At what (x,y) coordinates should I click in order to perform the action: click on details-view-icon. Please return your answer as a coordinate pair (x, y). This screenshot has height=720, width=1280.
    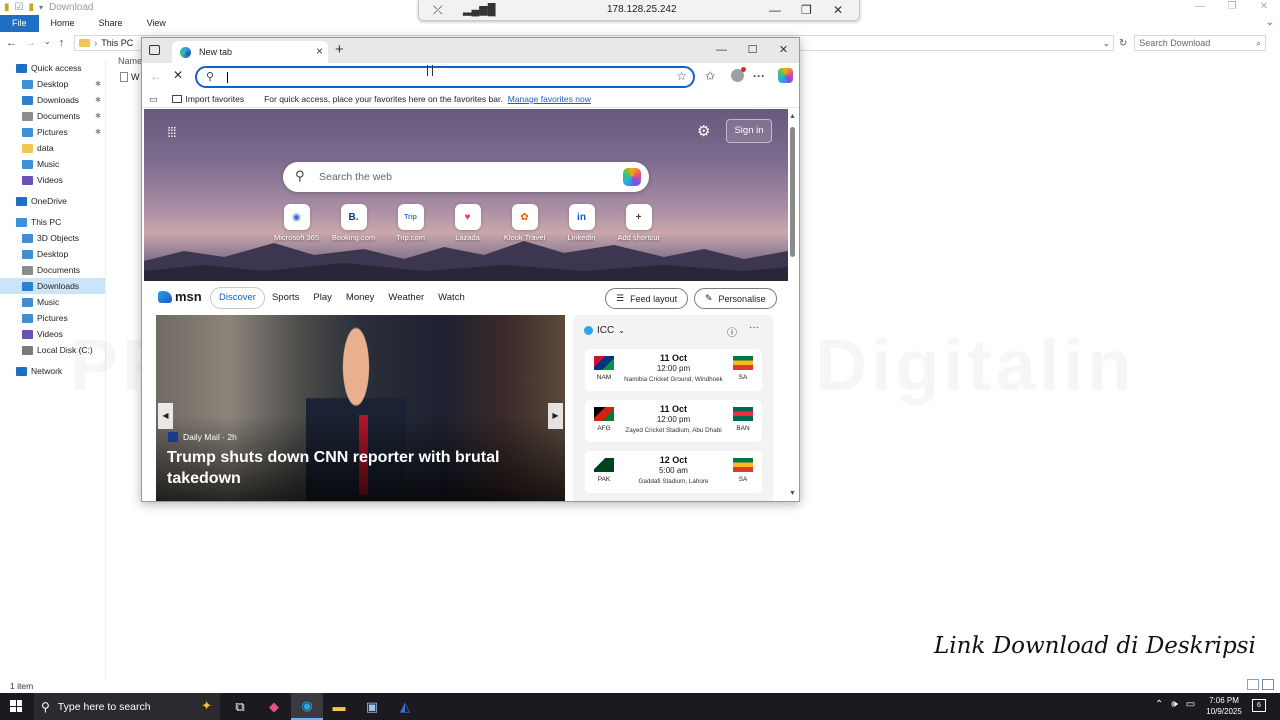
    Looking at the image, I should click on (1253, 684).